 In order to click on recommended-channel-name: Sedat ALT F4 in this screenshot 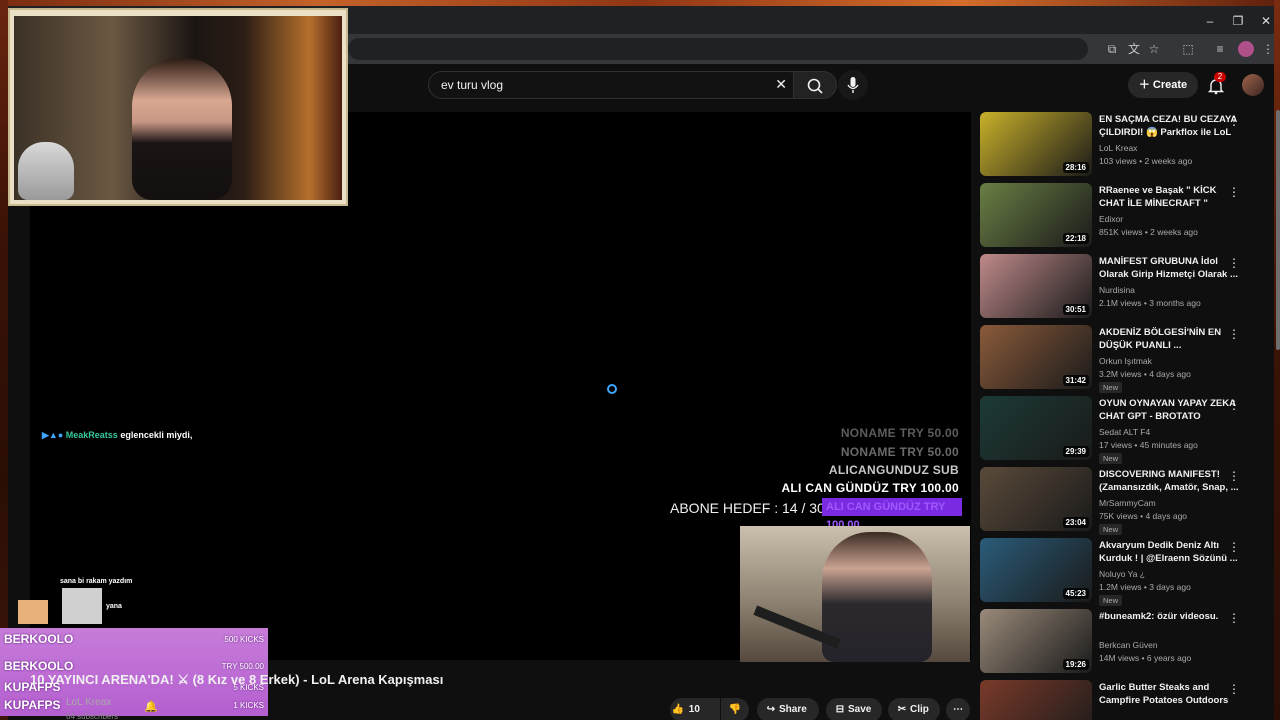, I will do `click(1124, 432)`.